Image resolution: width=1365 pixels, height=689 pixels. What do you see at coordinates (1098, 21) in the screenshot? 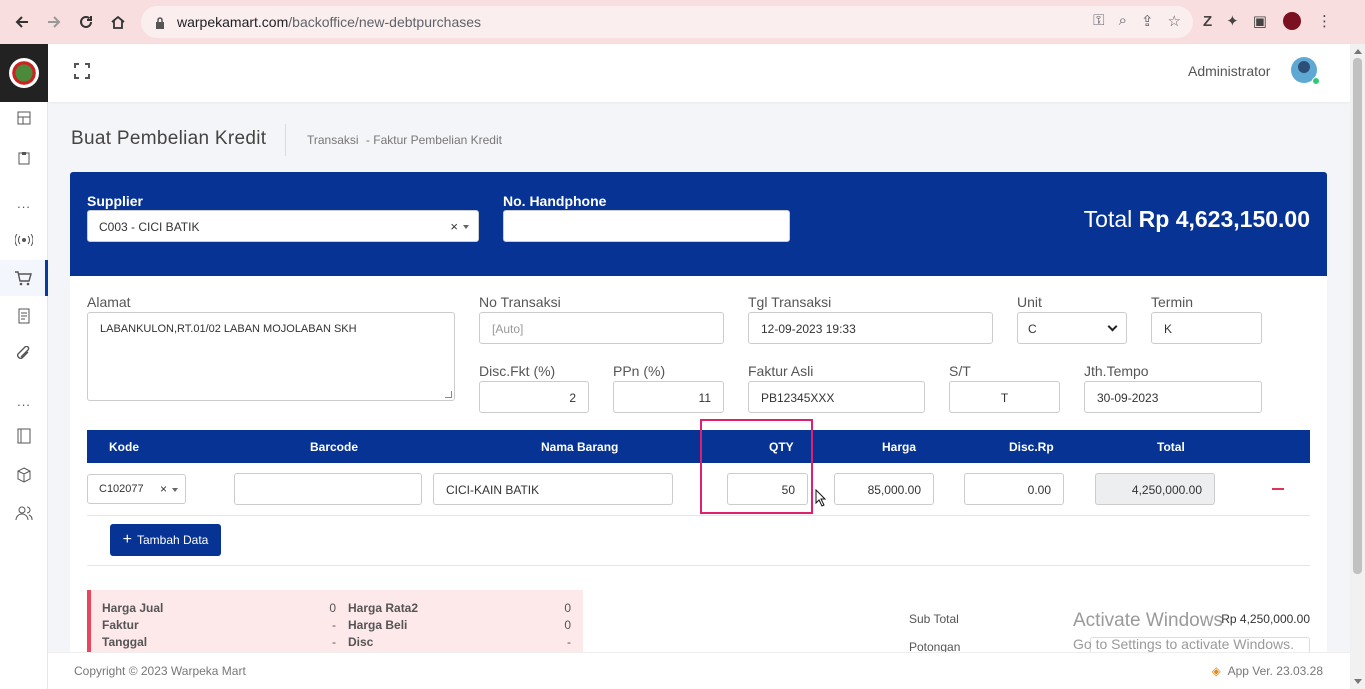
I see `key-icon: ⚿` at bounding box center [1098, 21].